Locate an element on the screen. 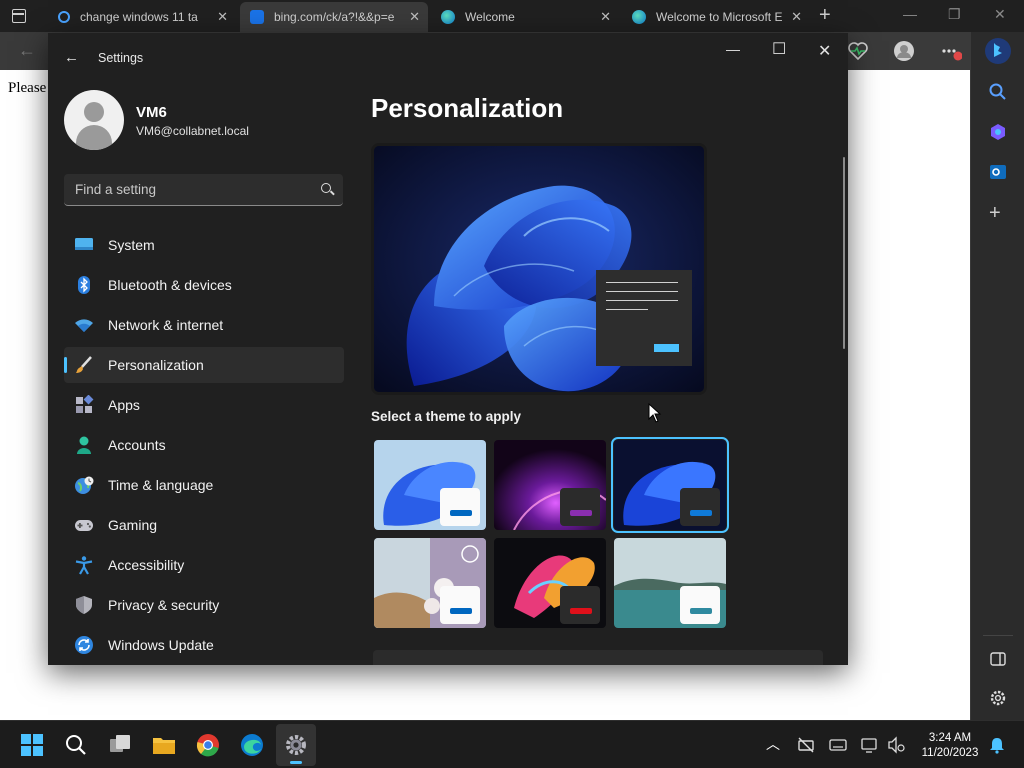  theme-preview is located at coordinates (539, 269).